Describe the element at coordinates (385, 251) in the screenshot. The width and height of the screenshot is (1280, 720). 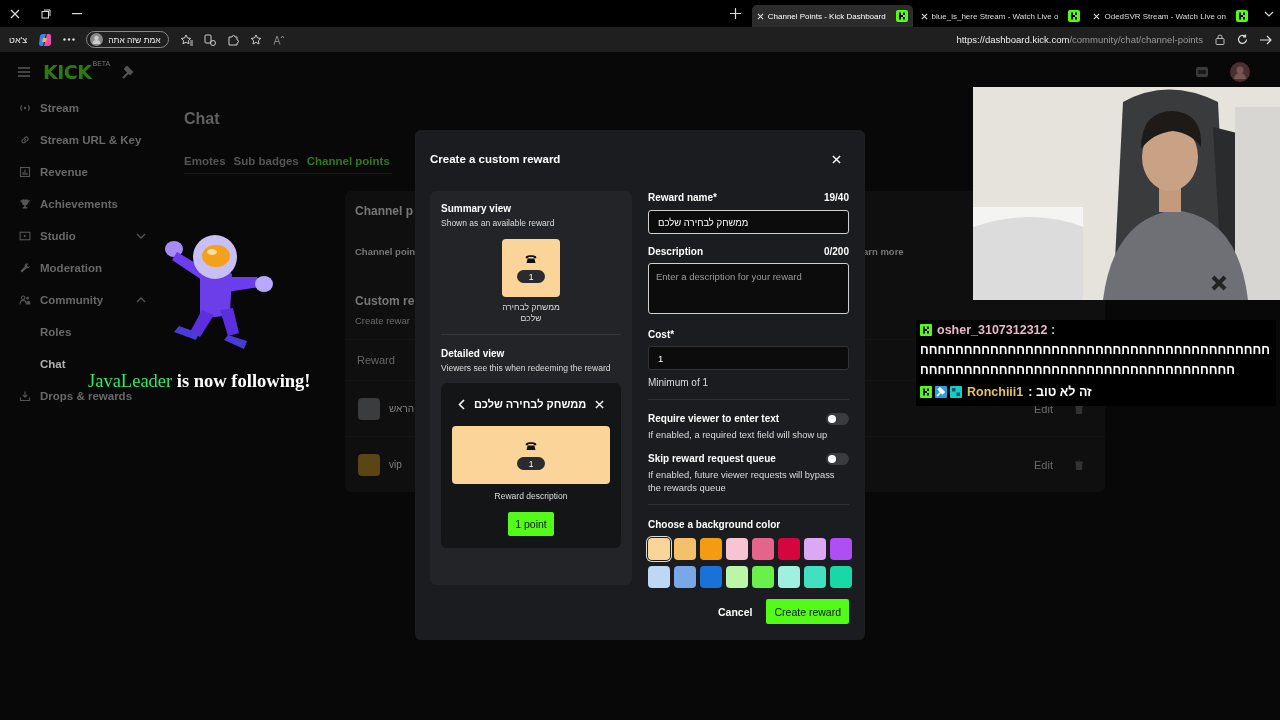
I see `card-text: Channel poin` at that location.